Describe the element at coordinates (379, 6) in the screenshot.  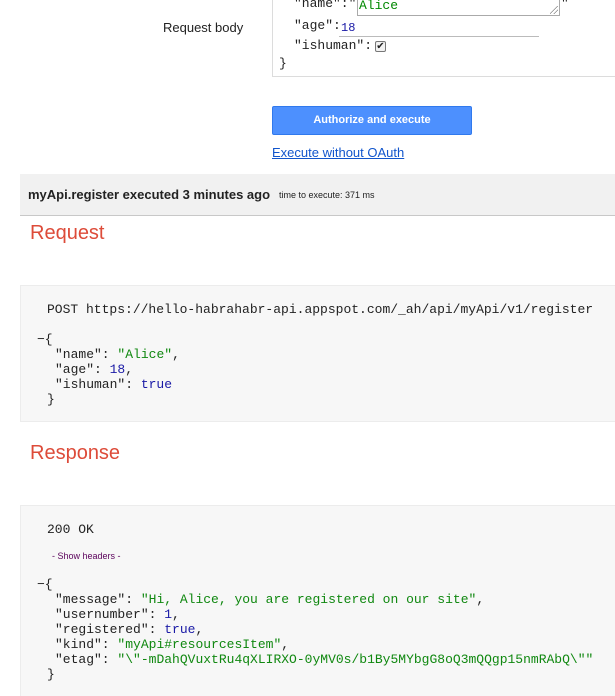
I see `name-input-value: Alice` at that location.